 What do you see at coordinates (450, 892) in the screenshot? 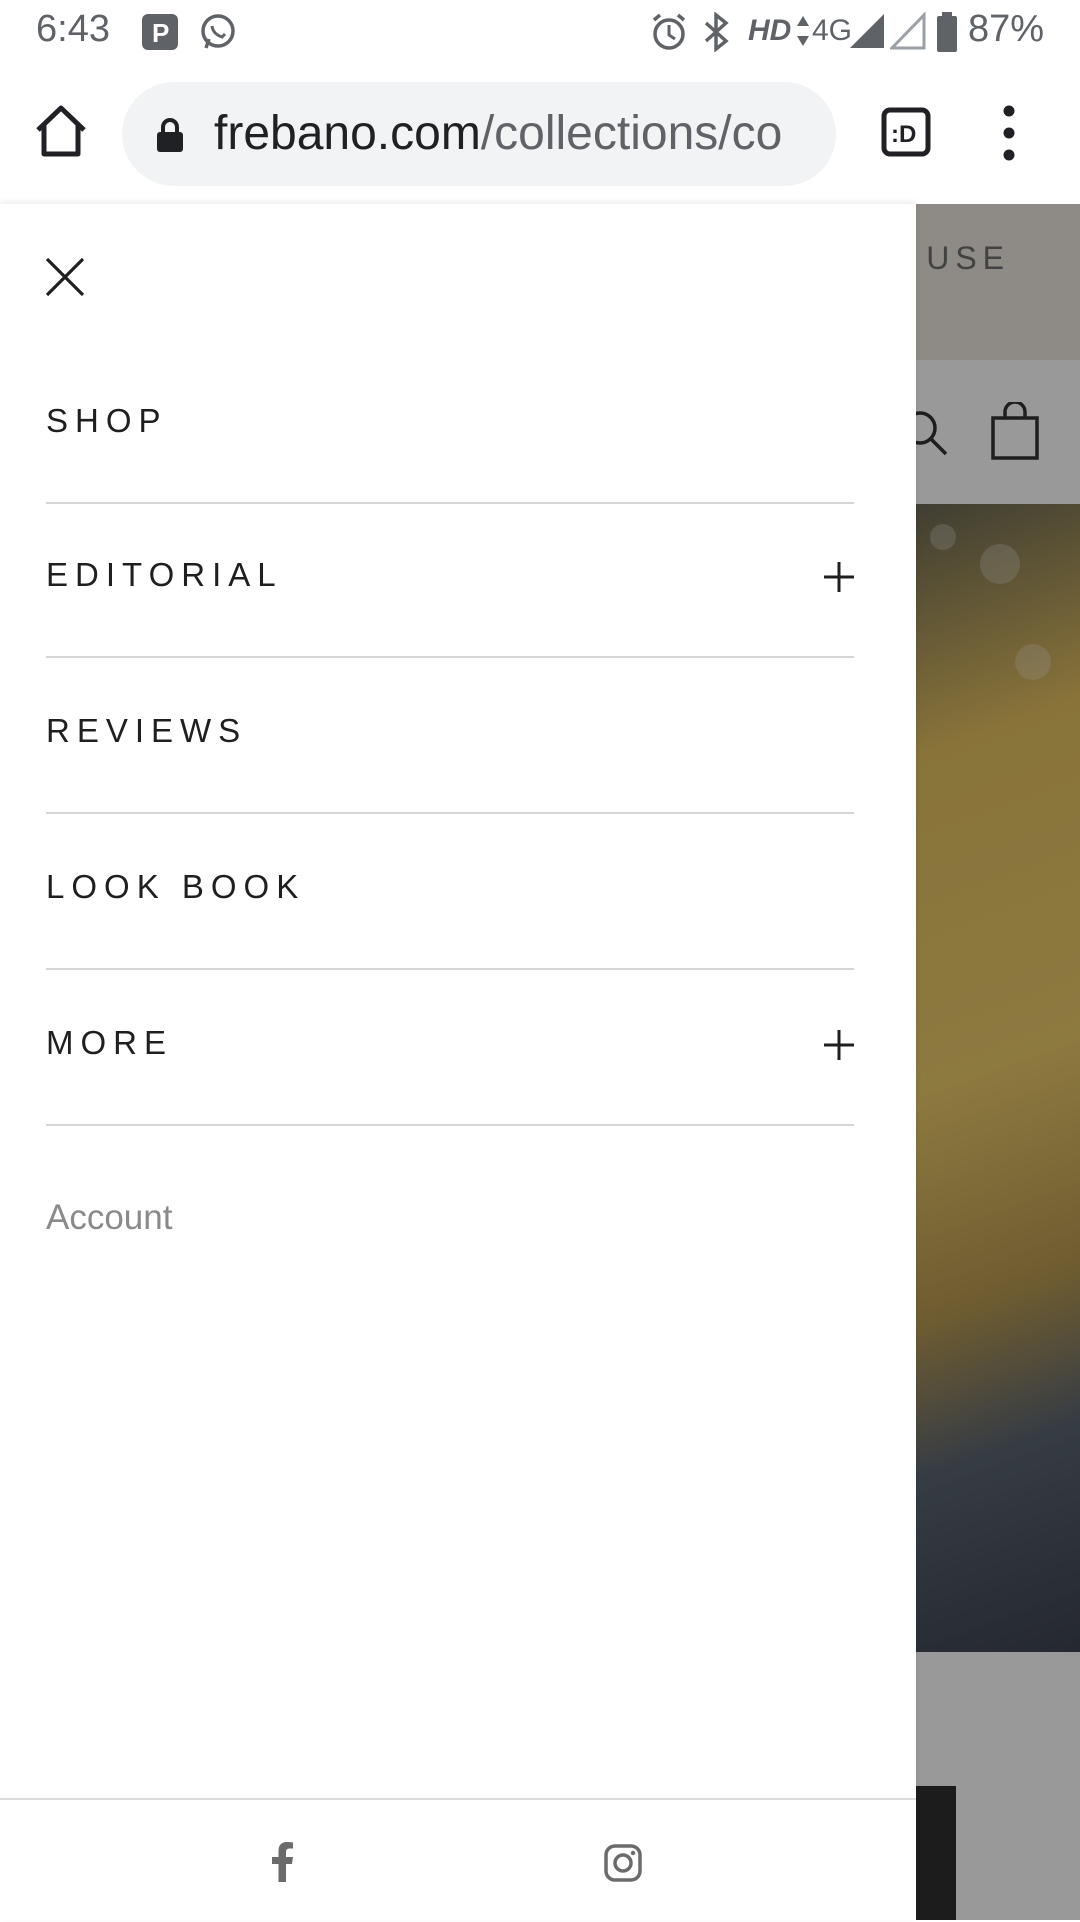
I see `nav-item-look-book: LOOK BOOK` at bounding box center [450, 892].